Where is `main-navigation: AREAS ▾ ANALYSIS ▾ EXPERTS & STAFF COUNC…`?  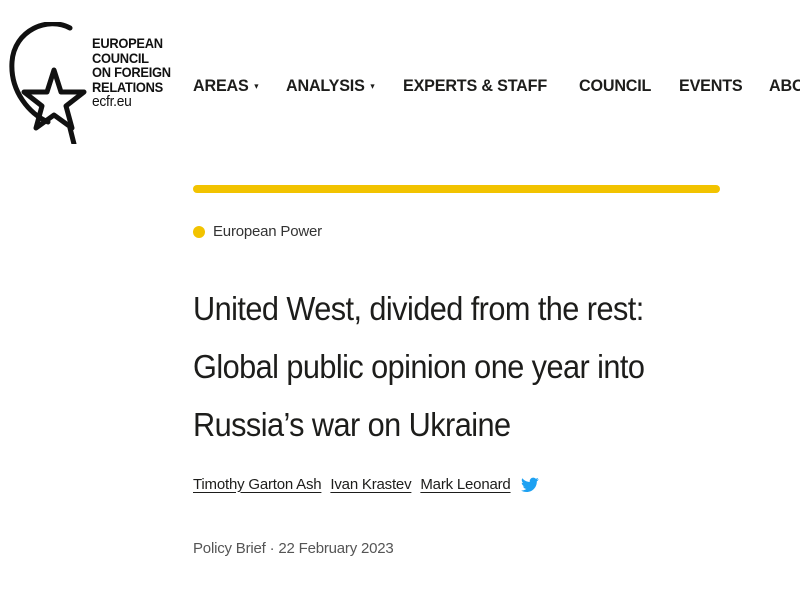
main-navigation: AREAS ▾ ANALYSIS ▾ EXPERTS & STAFF COUNC… is located at coordinates (496, 86).